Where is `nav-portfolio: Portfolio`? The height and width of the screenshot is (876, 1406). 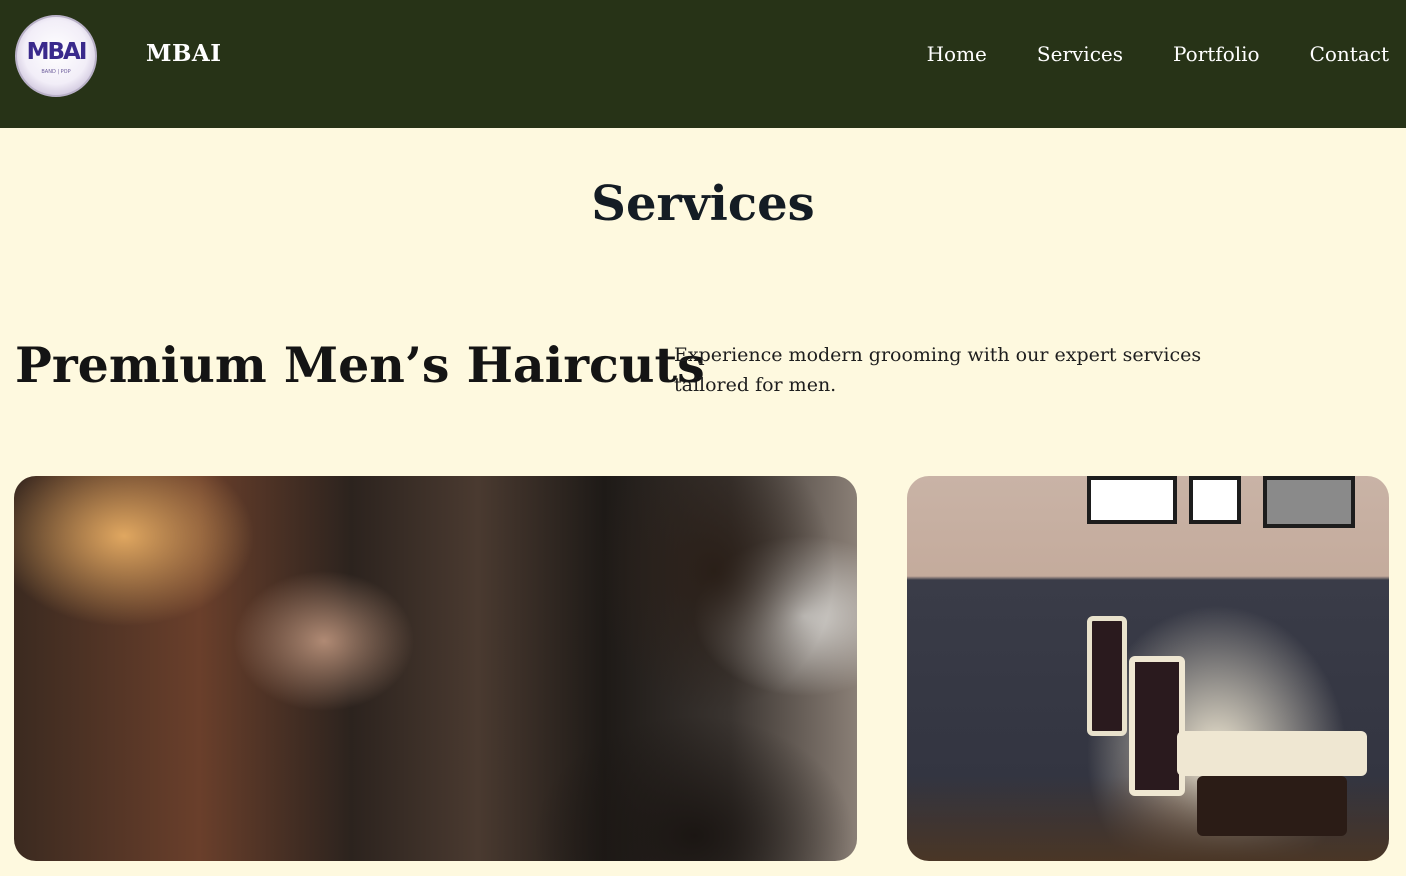
nav-portfolio: Portfolio is located at coordinates (1216, 54).